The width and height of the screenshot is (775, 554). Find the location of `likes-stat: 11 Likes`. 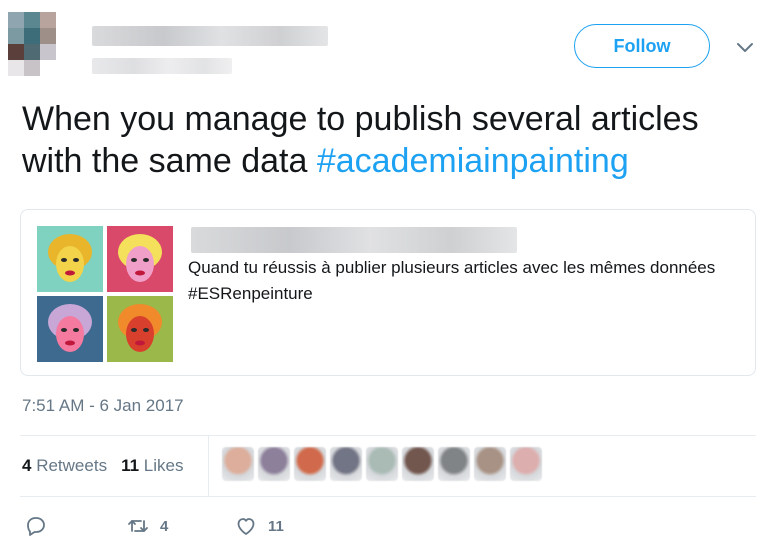

likes-stat: 11 Likes is located at coordinates (152, 466).